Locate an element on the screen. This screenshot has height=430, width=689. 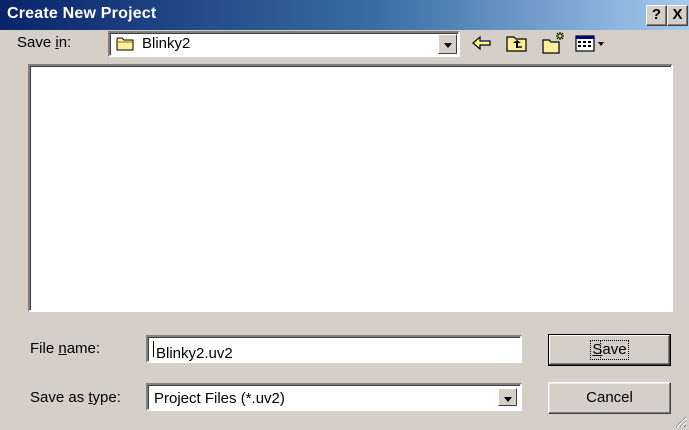
save-in-dropdown-arrow is located at coordinates (447, 44).